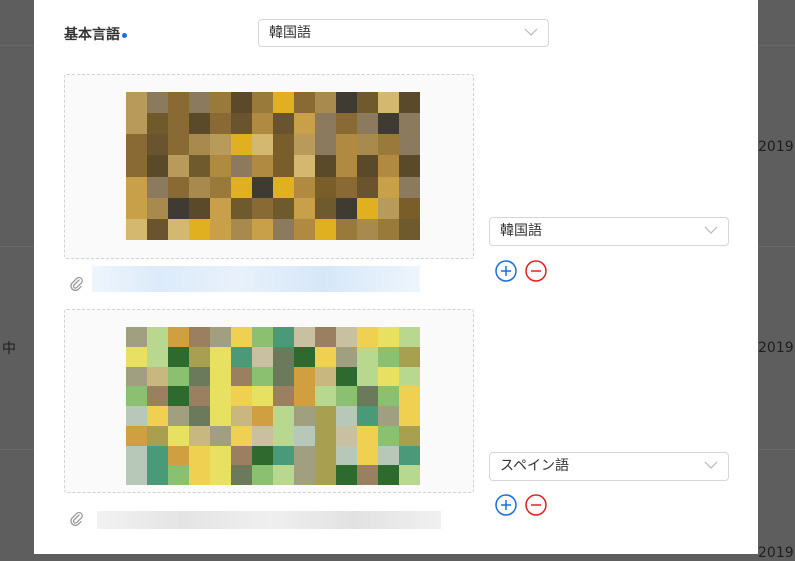  What do you see at coordinates (95, 34) in the screenshot?
I see `base-language-label: 基本言語` at bounding box center [95, 34].